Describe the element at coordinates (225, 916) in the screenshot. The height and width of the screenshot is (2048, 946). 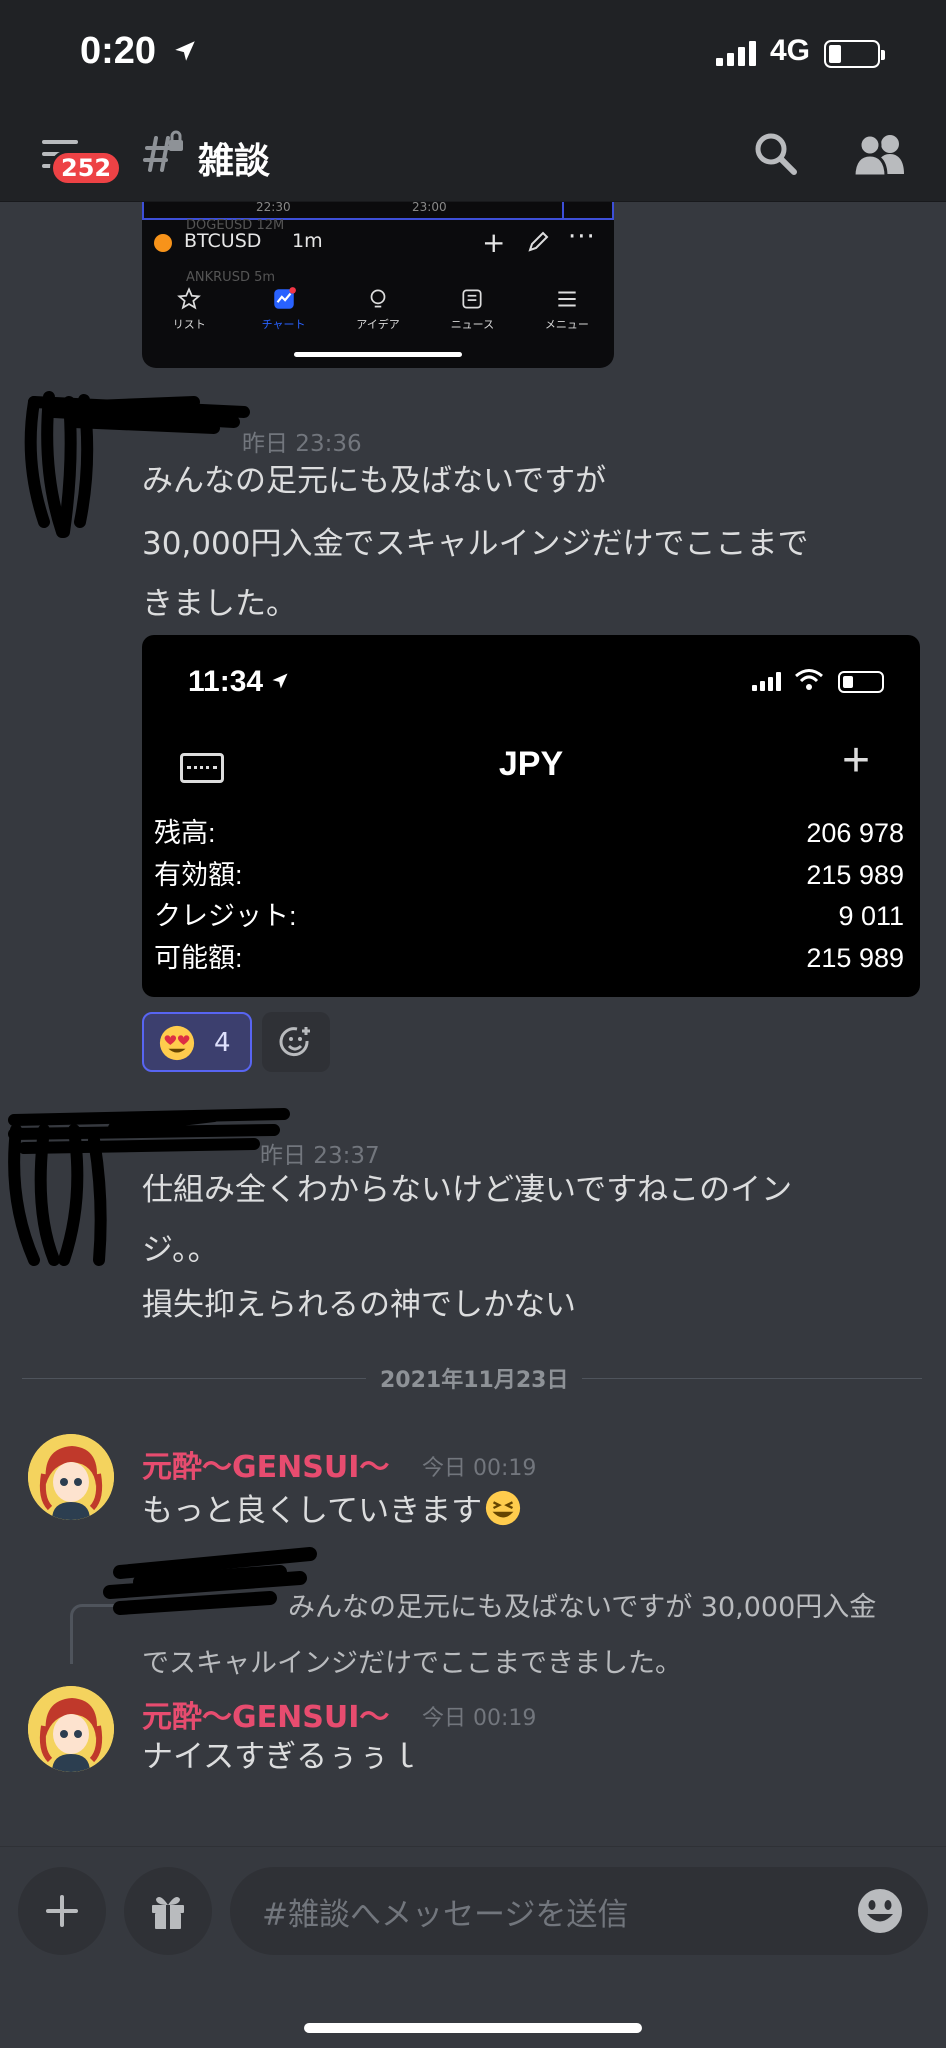
I see `balance-label: クレジット:` at that location.